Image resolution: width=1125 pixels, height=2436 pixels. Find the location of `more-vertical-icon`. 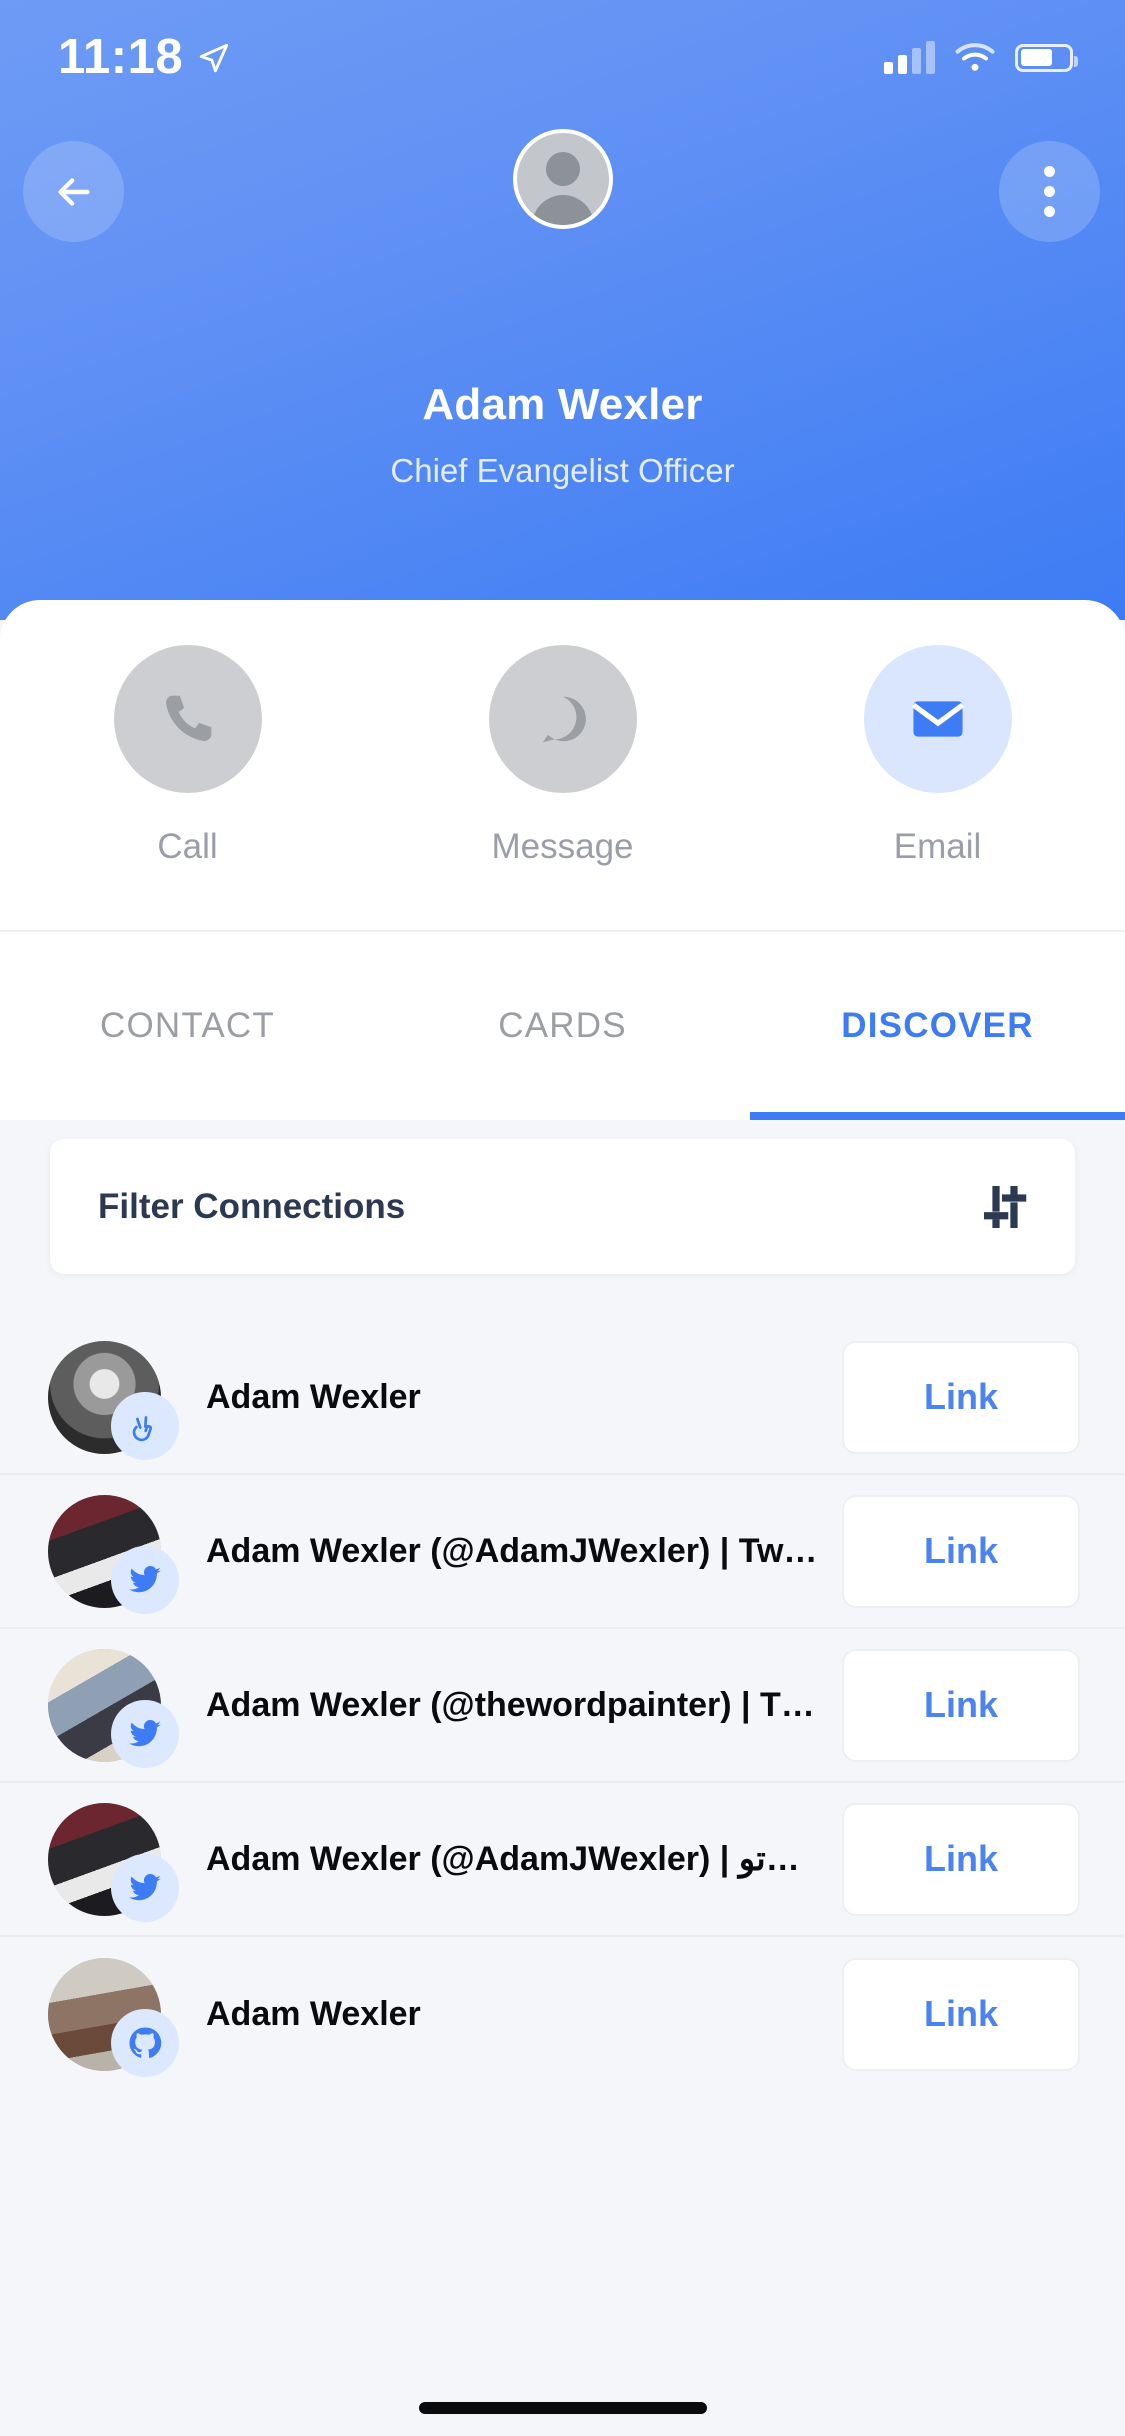

more-vertical-icon is located at coordinates (1049, 191).